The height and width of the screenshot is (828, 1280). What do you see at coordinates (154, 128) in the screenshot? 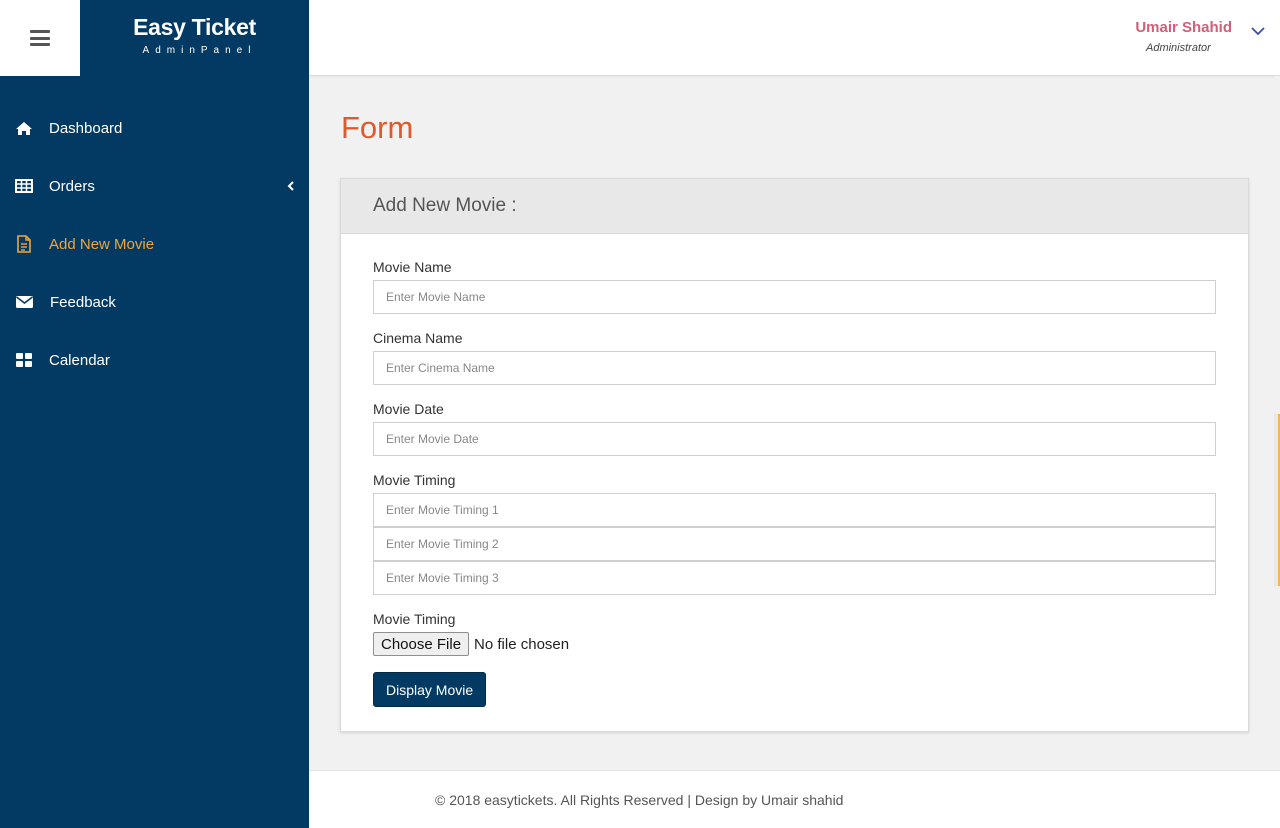
I see `sidebar-item-dashboard: Dashboard` at bounding box center [154, 128].